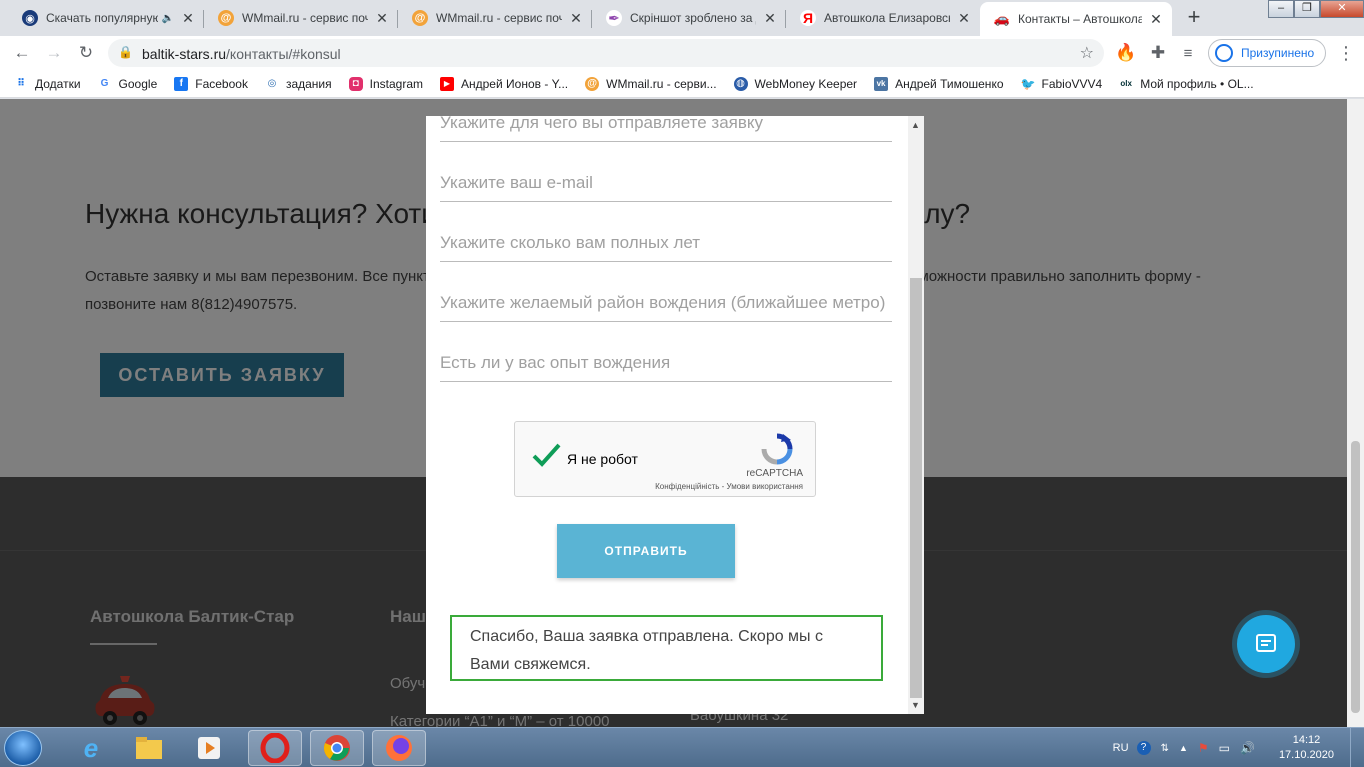  I want to click on maximize-button: ❐, so click(1307, 9).